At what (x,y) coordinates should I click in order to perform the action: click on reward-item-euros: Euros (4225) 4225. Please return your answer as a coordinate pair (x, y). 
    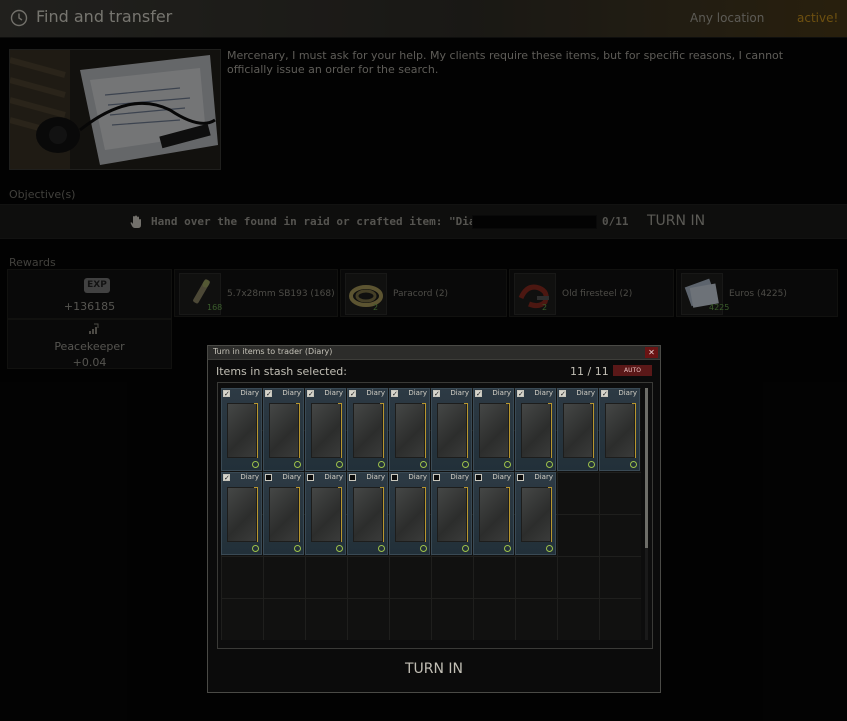
    Looking at the image, I should click on (757, 293).